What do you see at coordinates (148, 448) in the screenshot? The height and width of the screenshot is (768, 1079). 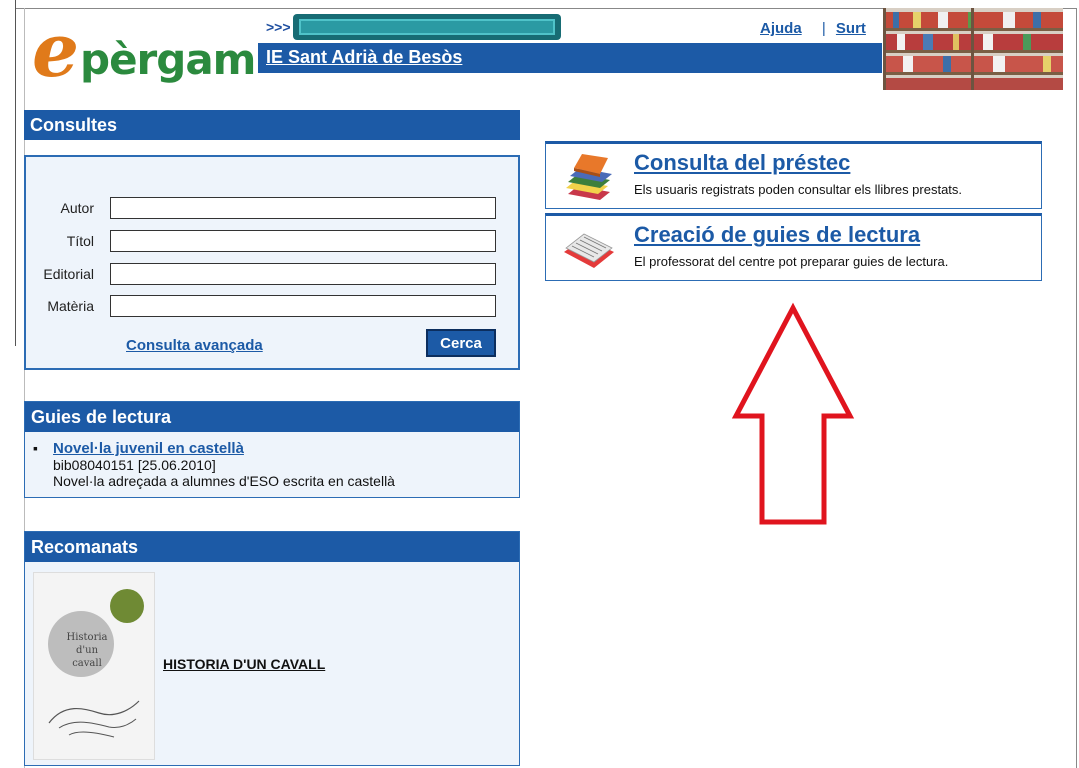 I see `guide-title-link: Novel·la juvenil en castellà` at bounding box center [148, 448].